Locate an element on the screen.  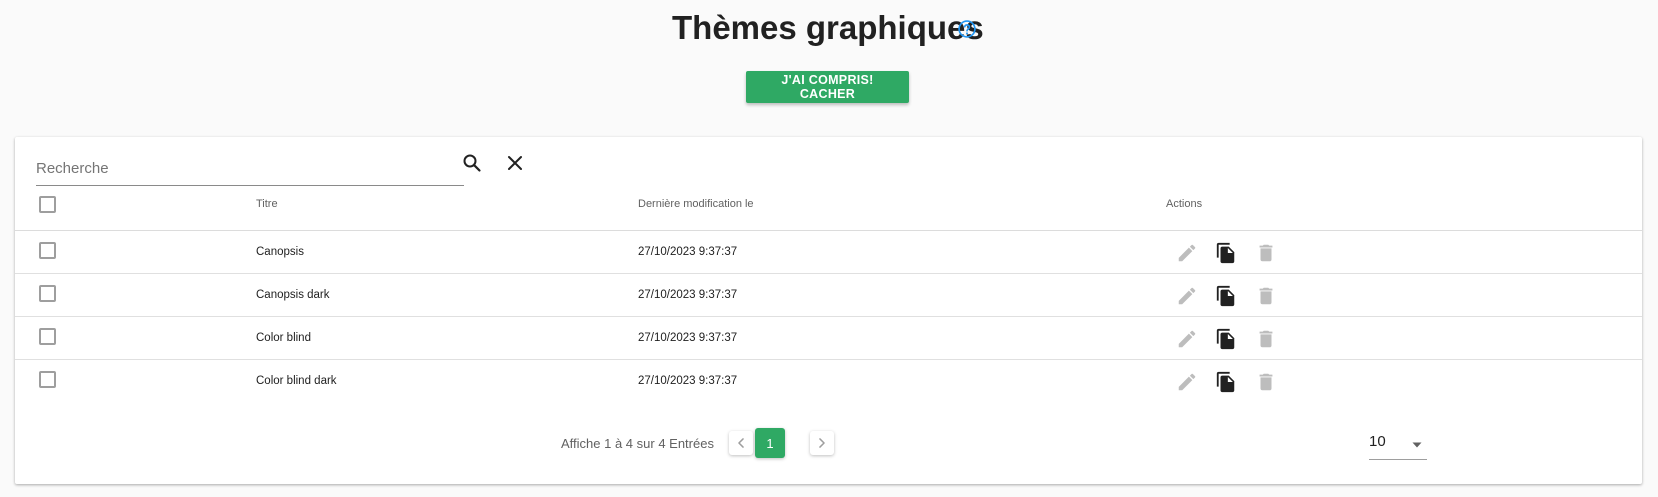
table-row: Canopsis dark 27/10/2023 9:37:37 is located at coordinates (828, 295).